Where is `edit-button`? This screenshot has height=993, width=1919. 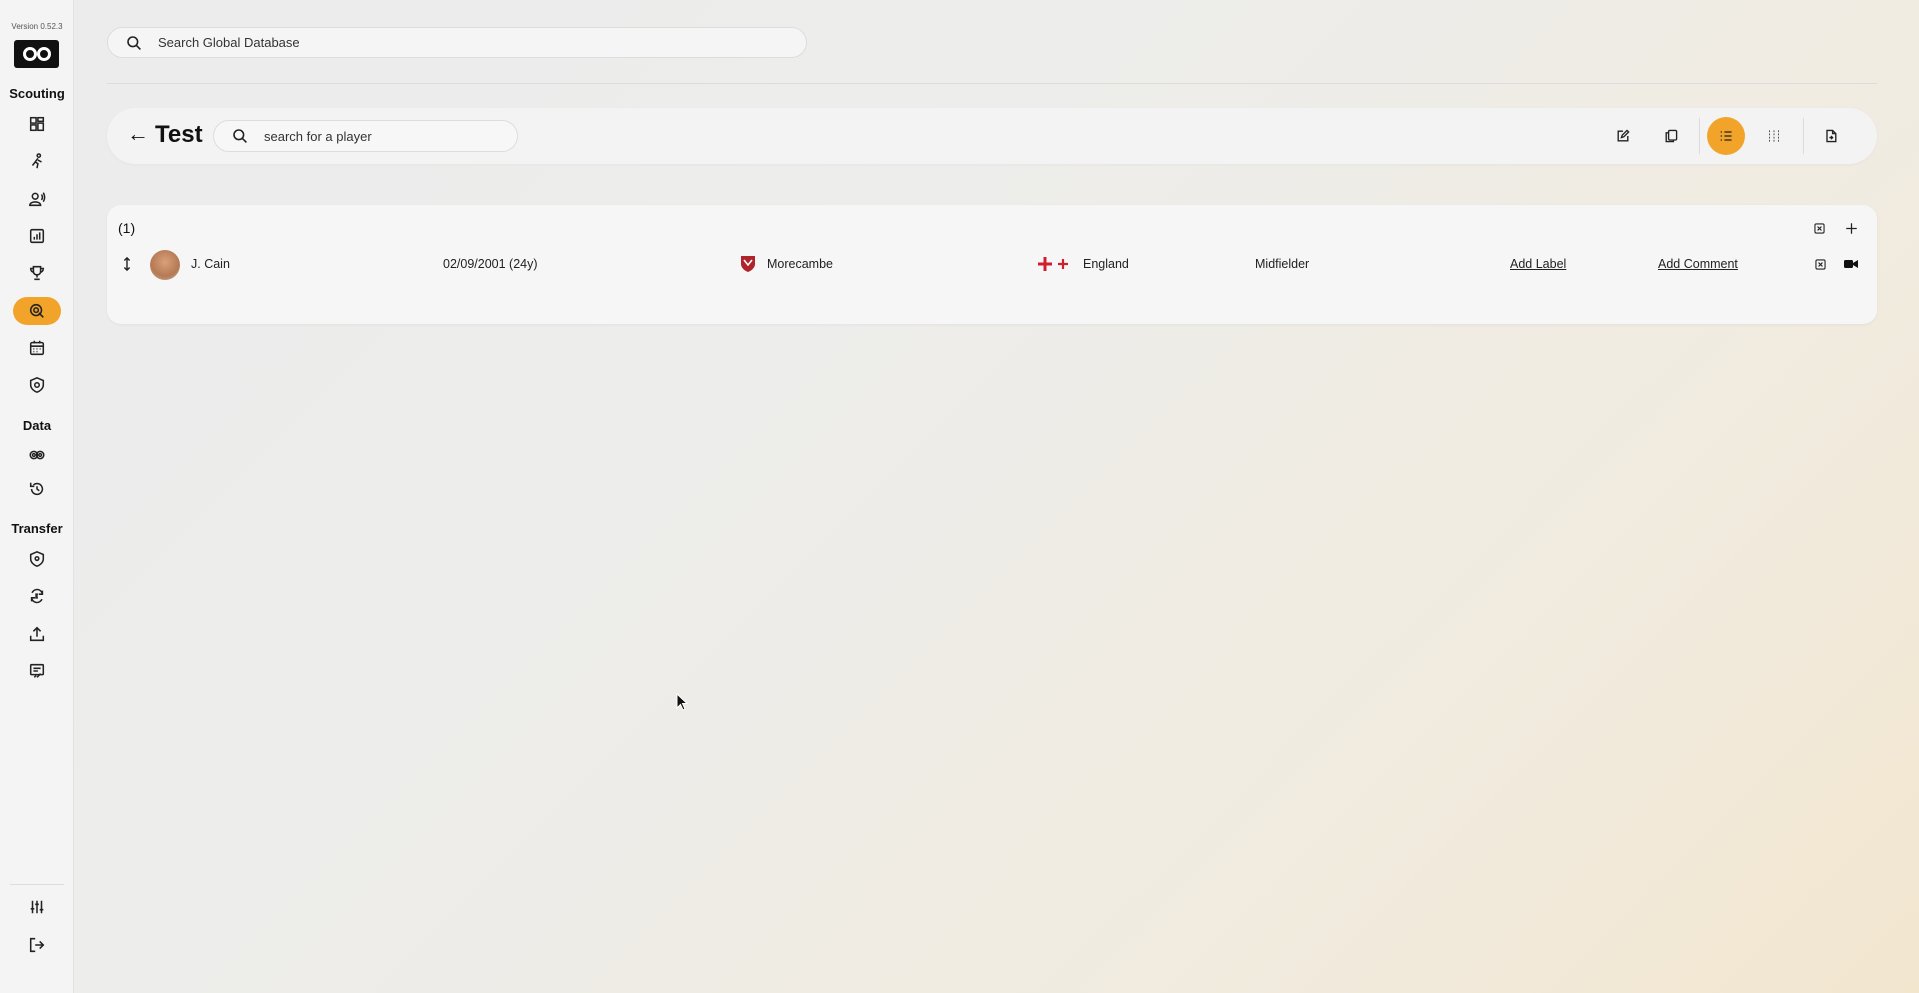
edit-button is located at coordinates (1623, 136).